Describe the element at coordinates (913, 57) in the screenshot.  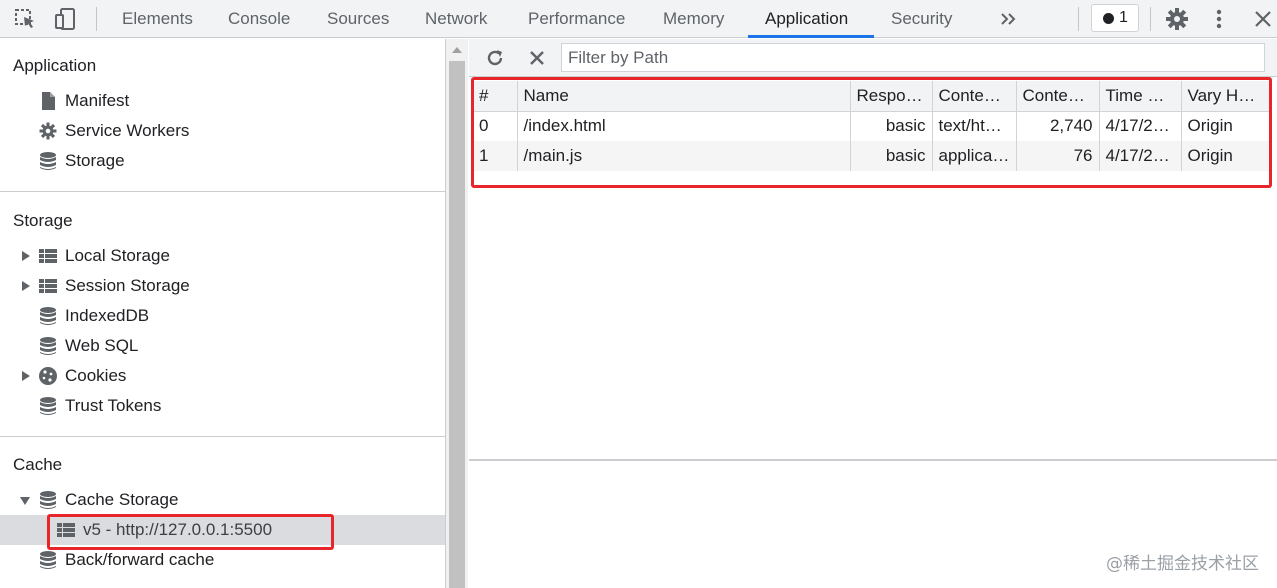
I see `filter-by-path-input` at that location.